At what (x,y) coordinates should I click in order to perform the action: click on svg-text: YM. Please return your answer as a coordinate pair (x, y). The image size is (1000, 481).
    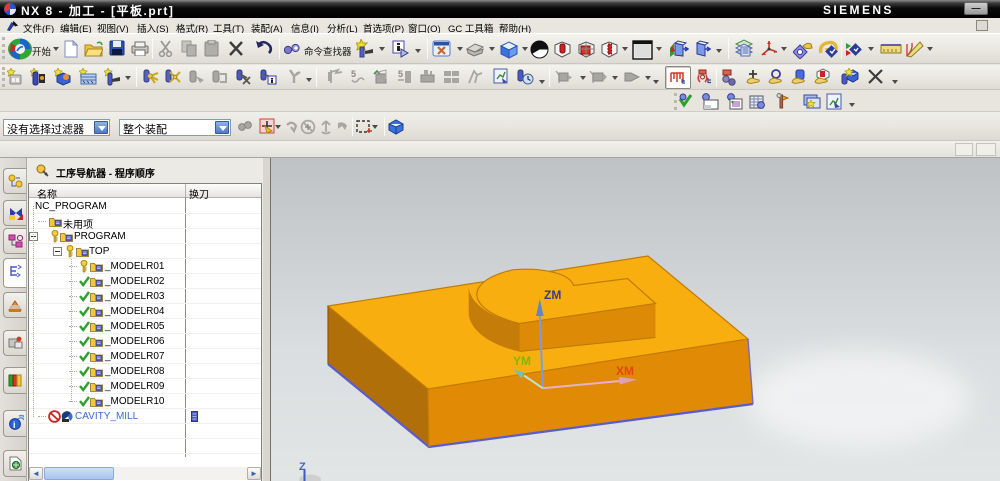
    Looking at the image, I should click on (522, 361).